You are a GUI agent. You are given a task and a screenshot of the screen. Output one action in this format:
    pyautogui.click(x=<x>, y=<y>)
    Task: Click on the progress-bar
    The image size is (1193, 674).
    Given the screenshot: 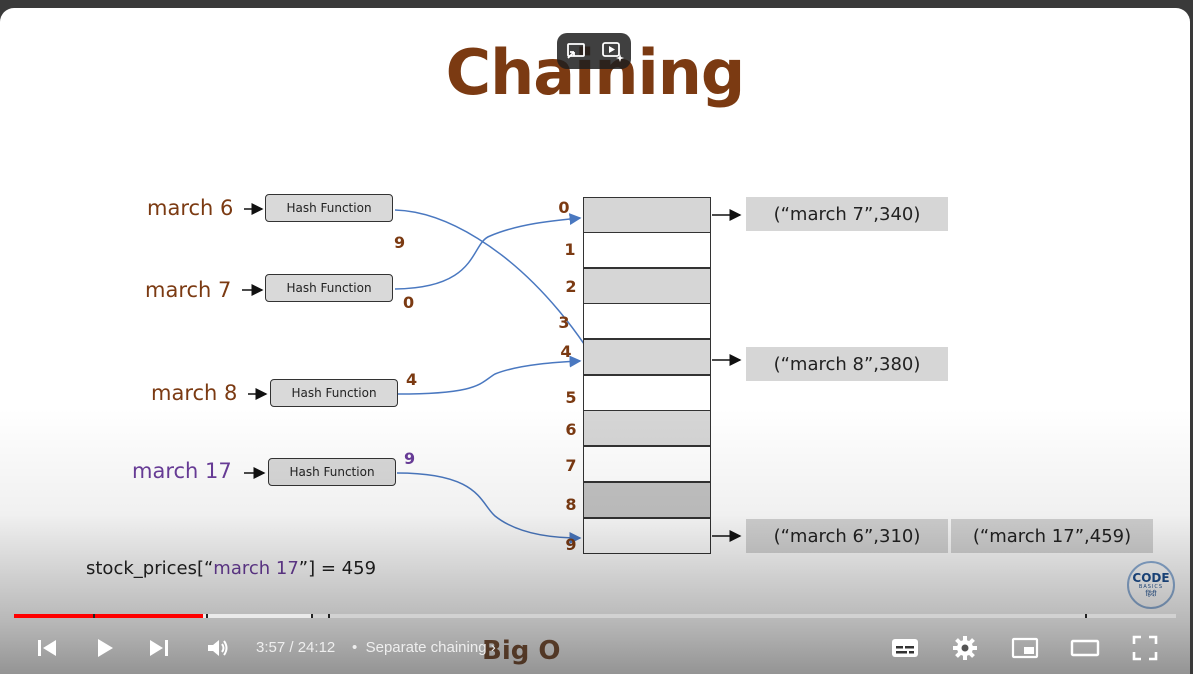 What is the action you would take?
    pyautogui.click(x=595, y=616)
    